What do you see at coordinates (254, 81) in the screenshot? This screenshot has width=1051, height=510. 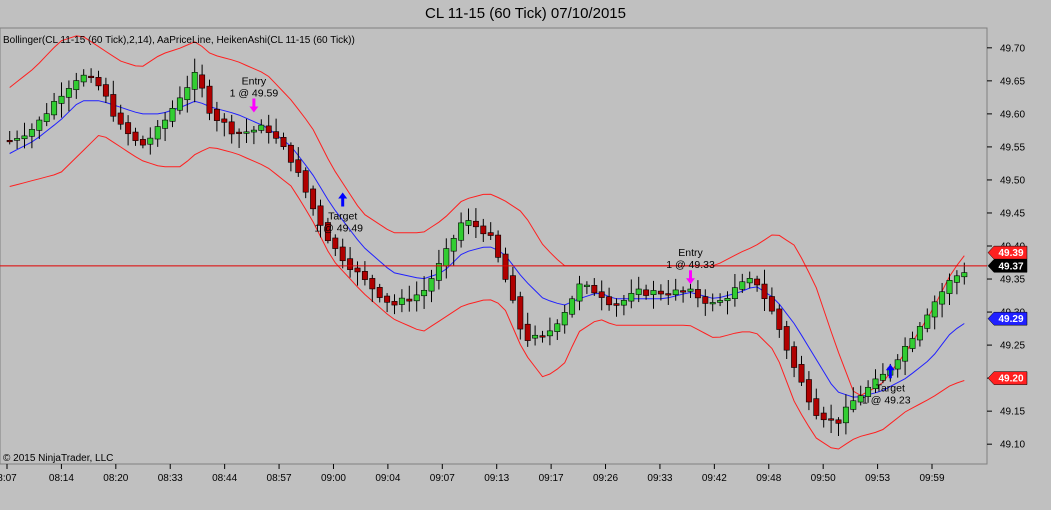 I see `entry-label: Entry` at bounding box center [254, 81].